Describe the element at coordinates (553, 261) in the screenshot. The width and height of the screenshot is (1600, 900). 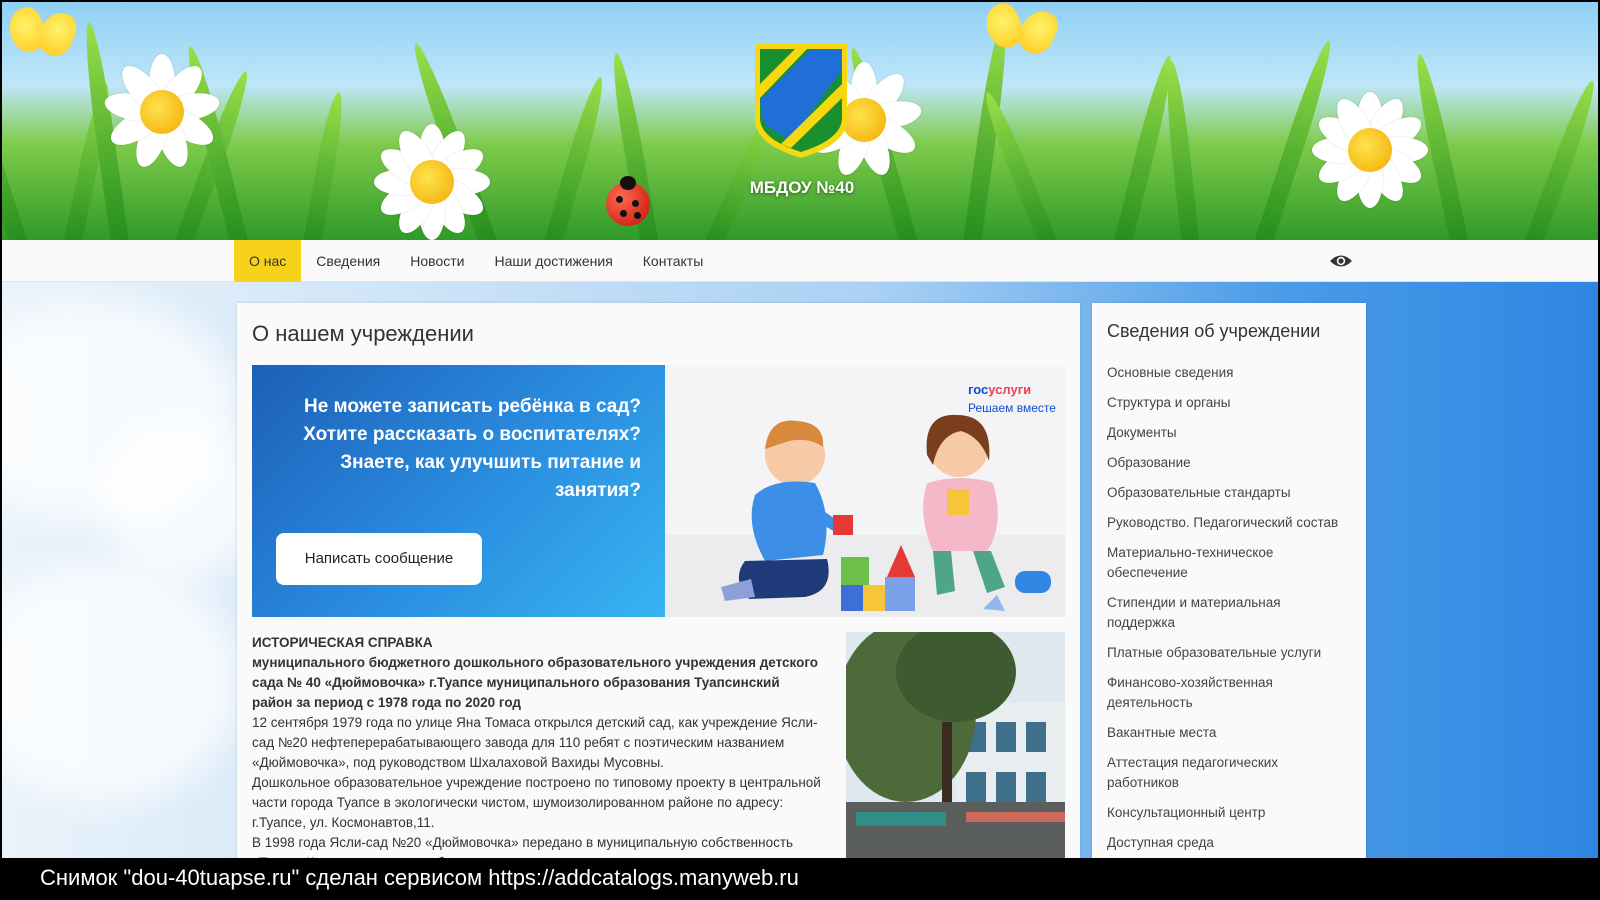
I see `nav-item-achievements: Наши достижения` at that location.